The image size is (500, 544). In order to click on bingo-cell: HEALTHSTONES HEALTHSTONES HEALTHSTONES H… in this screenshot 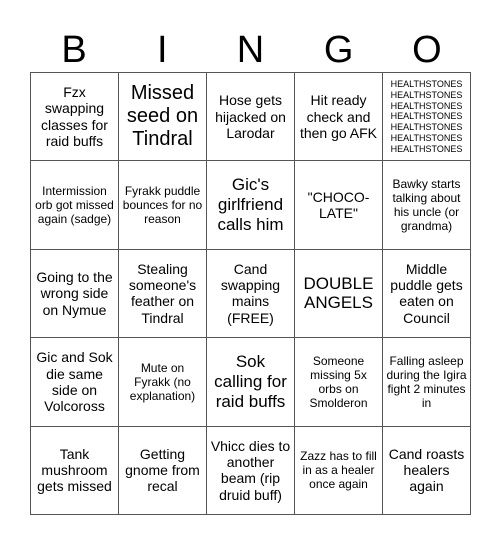, I will do `click(427, 117)`.